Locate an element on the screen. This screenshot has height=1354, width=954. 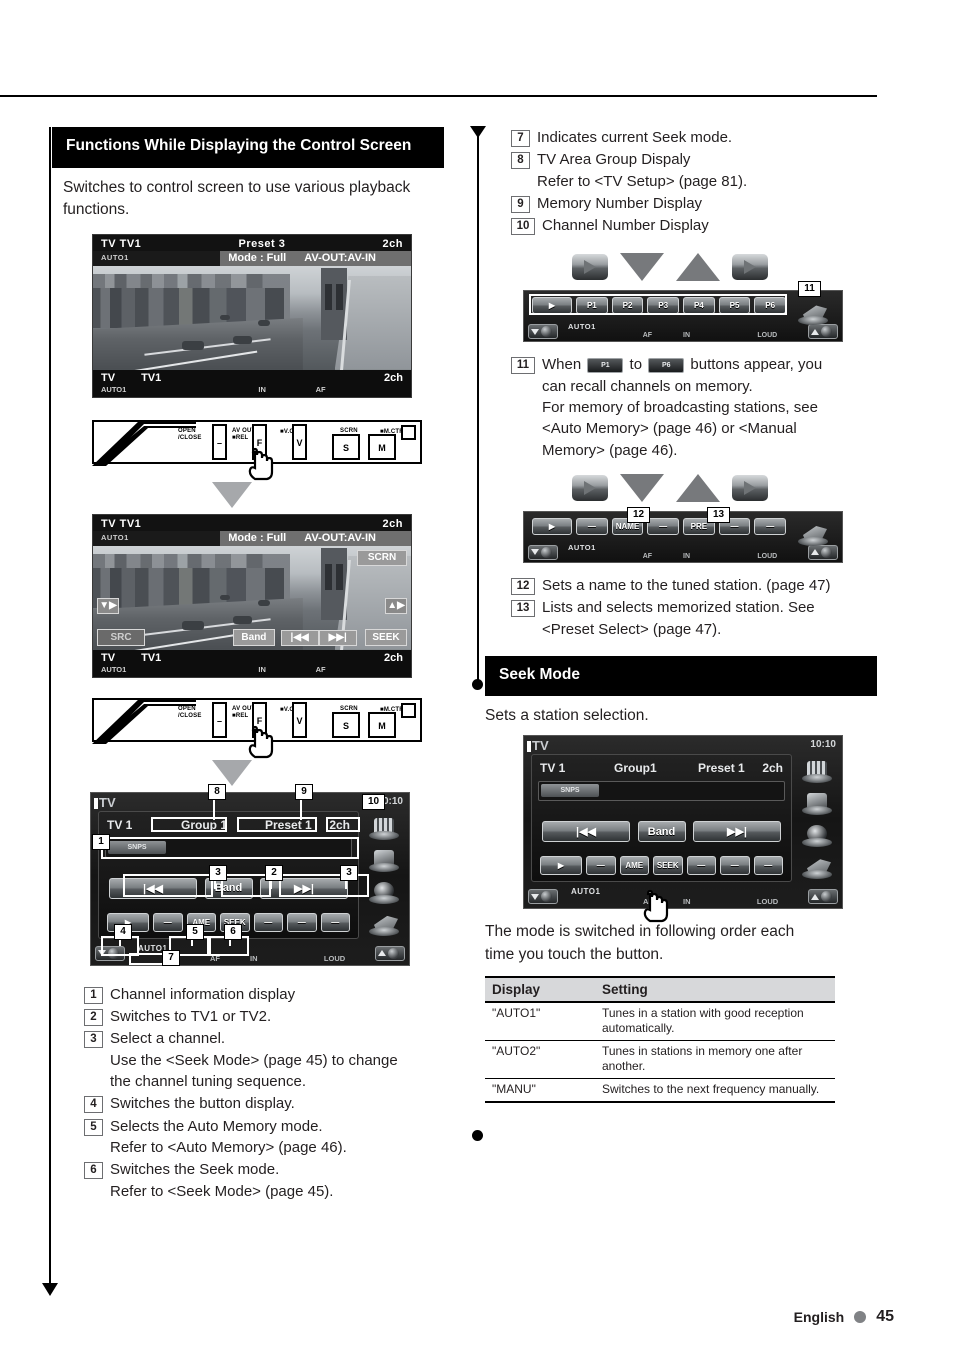
callout-1: 1 is located at coordinates (101, 841).